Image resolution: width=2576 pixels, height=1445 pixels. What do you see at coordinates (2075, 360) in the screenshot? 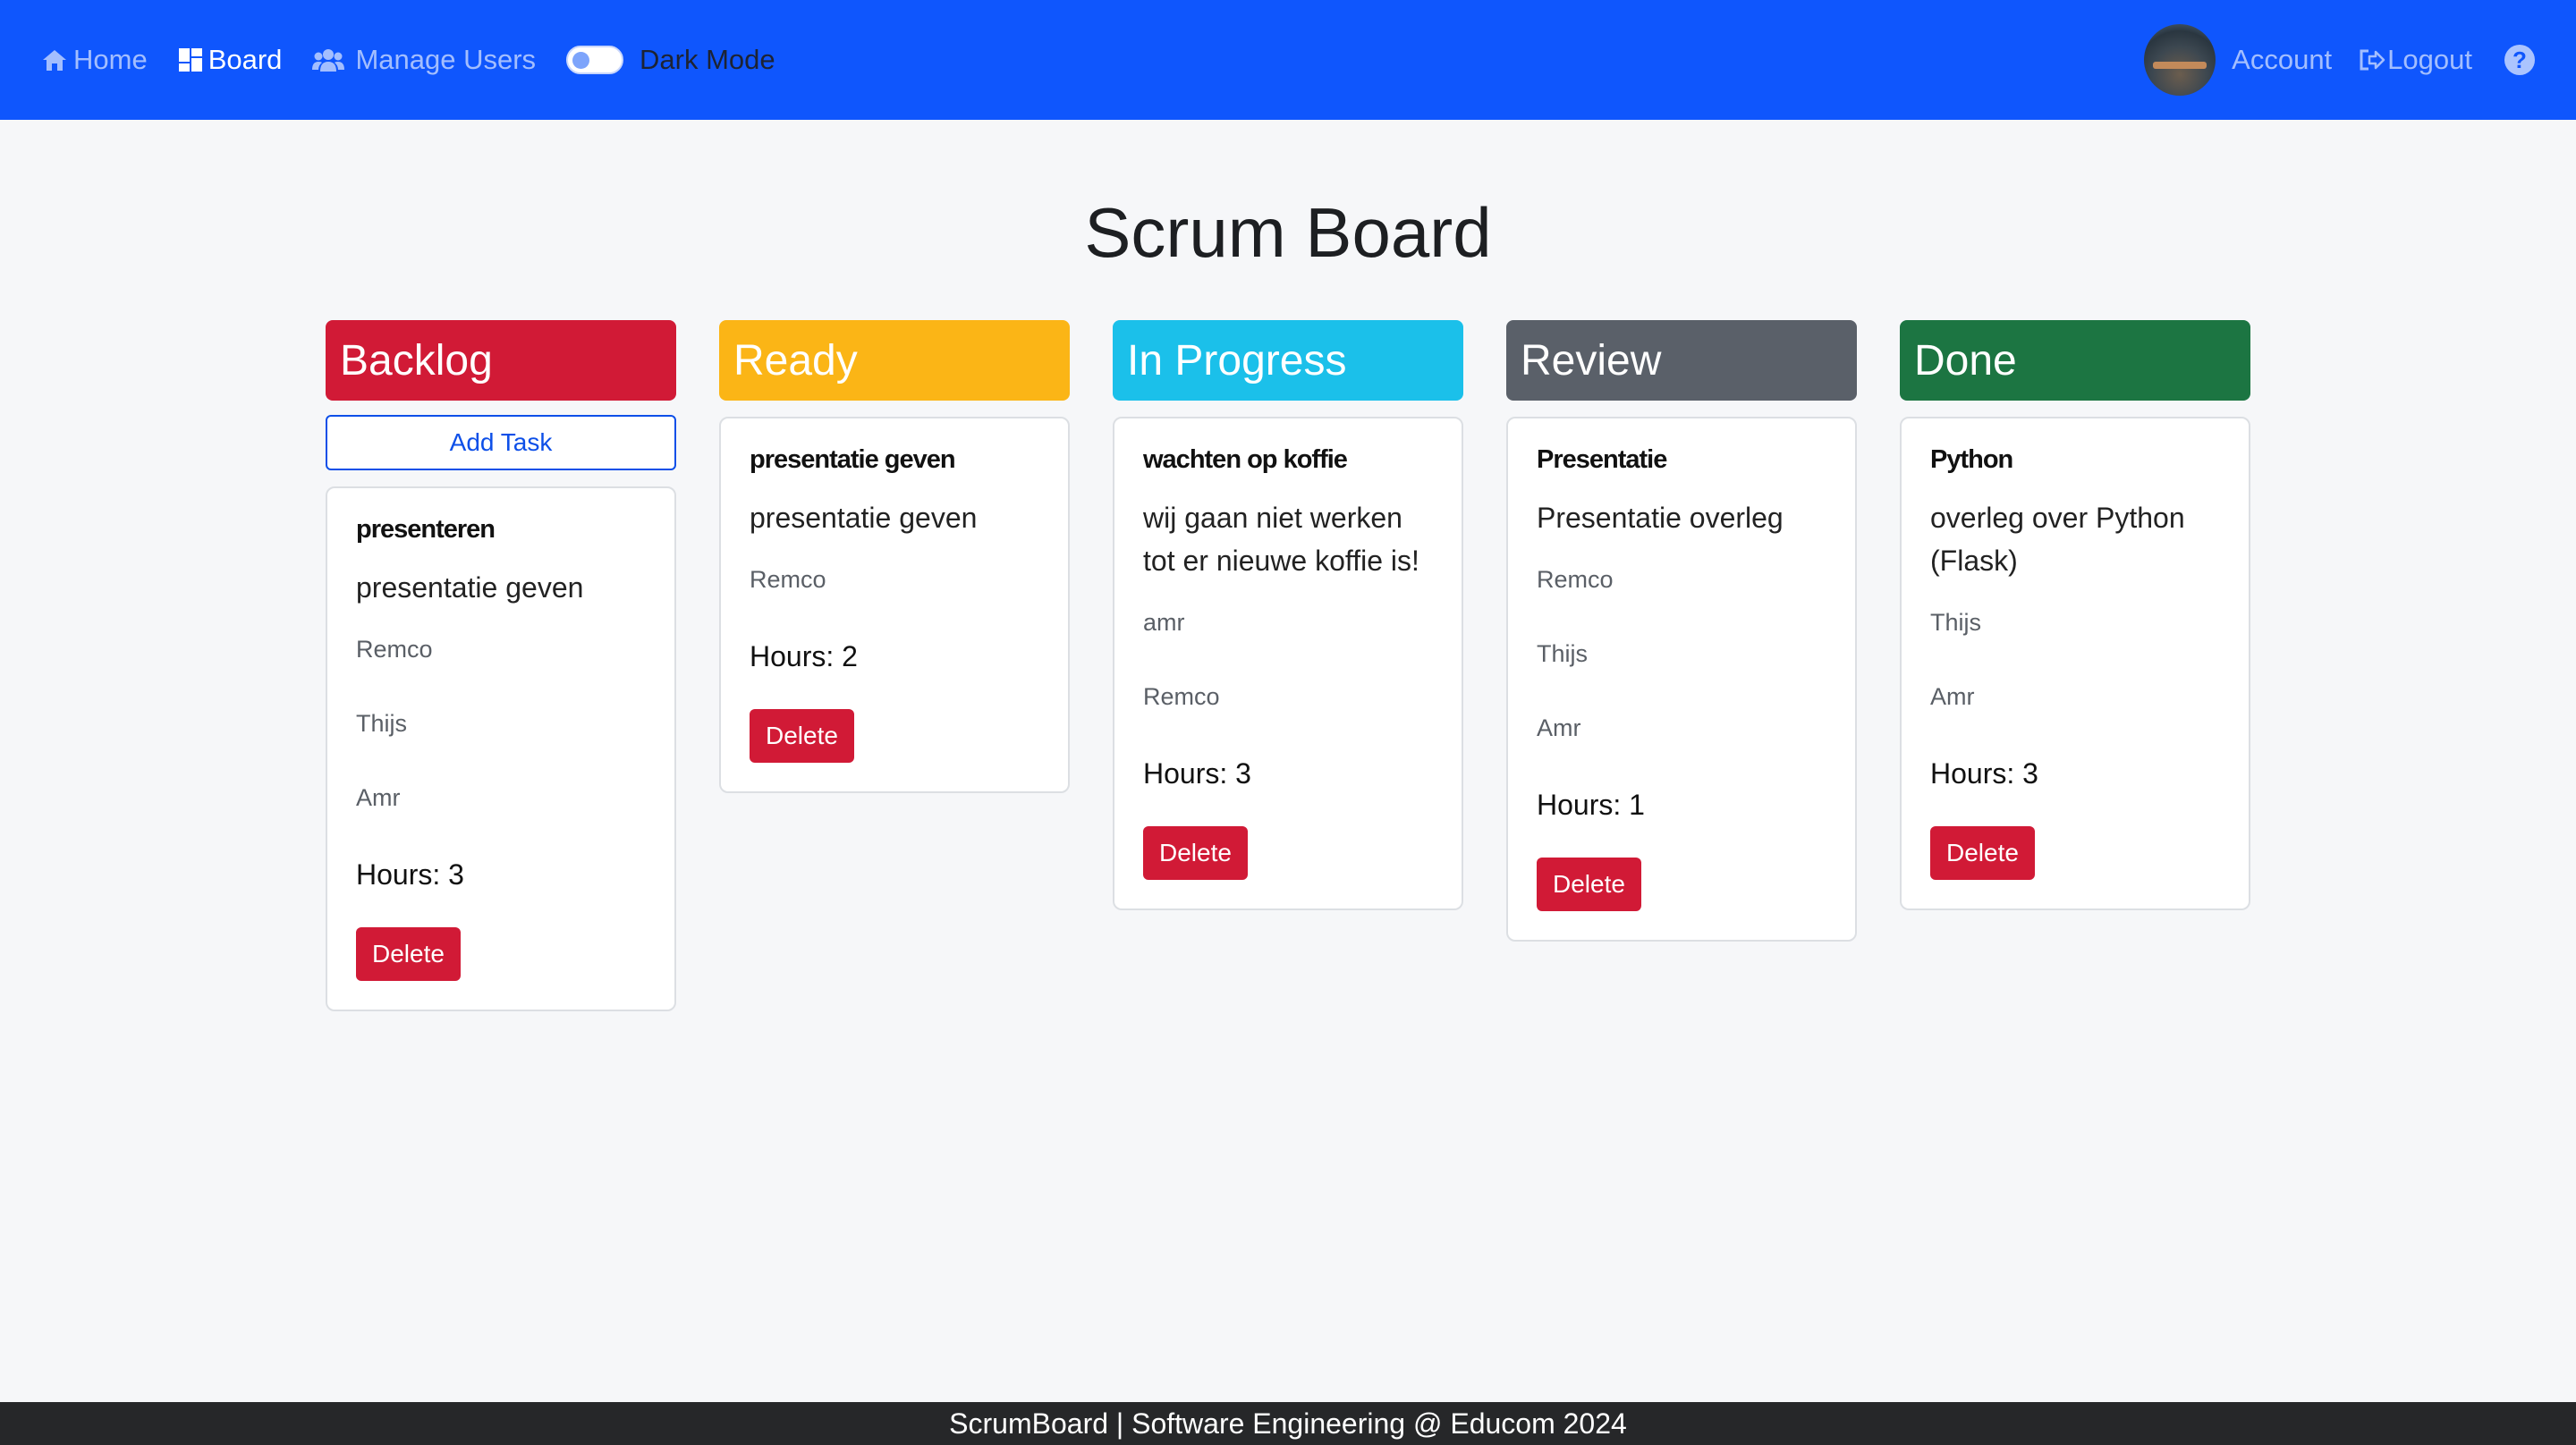
I see `column-header: Done` at bounding box center [2075, 360].